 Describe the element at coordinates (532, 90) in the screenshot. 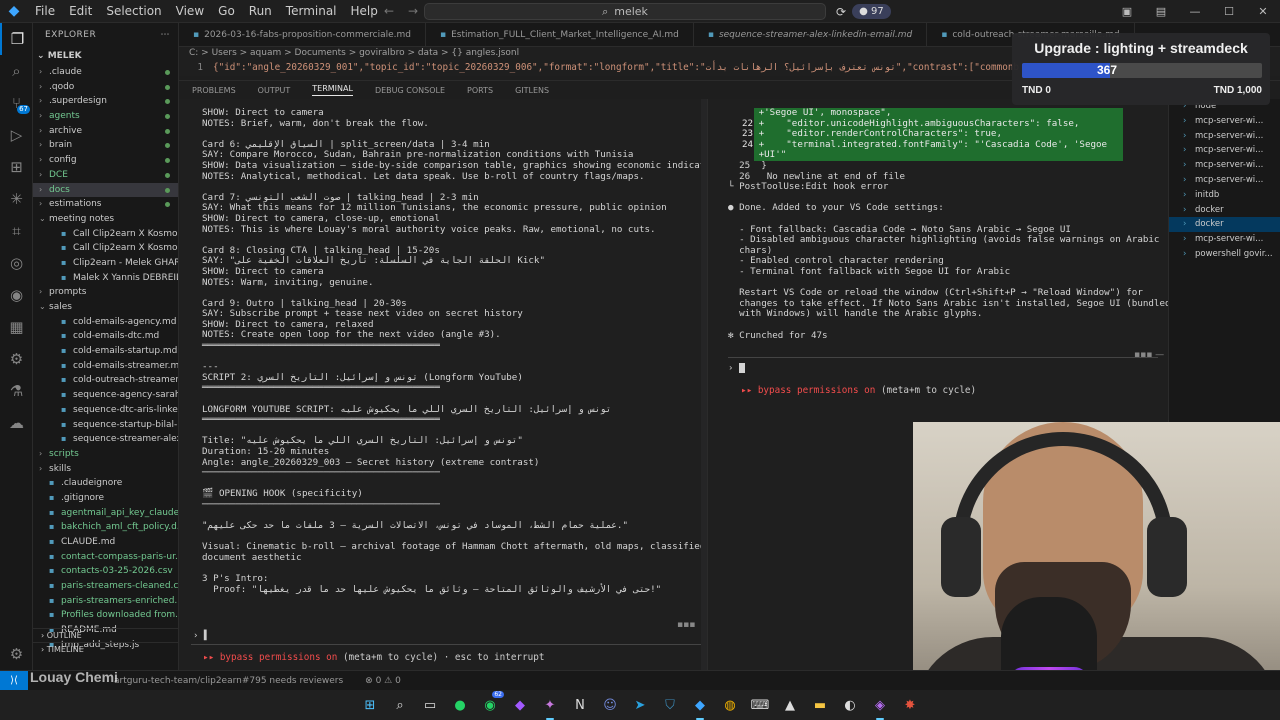

I see `panel-tab-gitlens: GITLENS` at that location.